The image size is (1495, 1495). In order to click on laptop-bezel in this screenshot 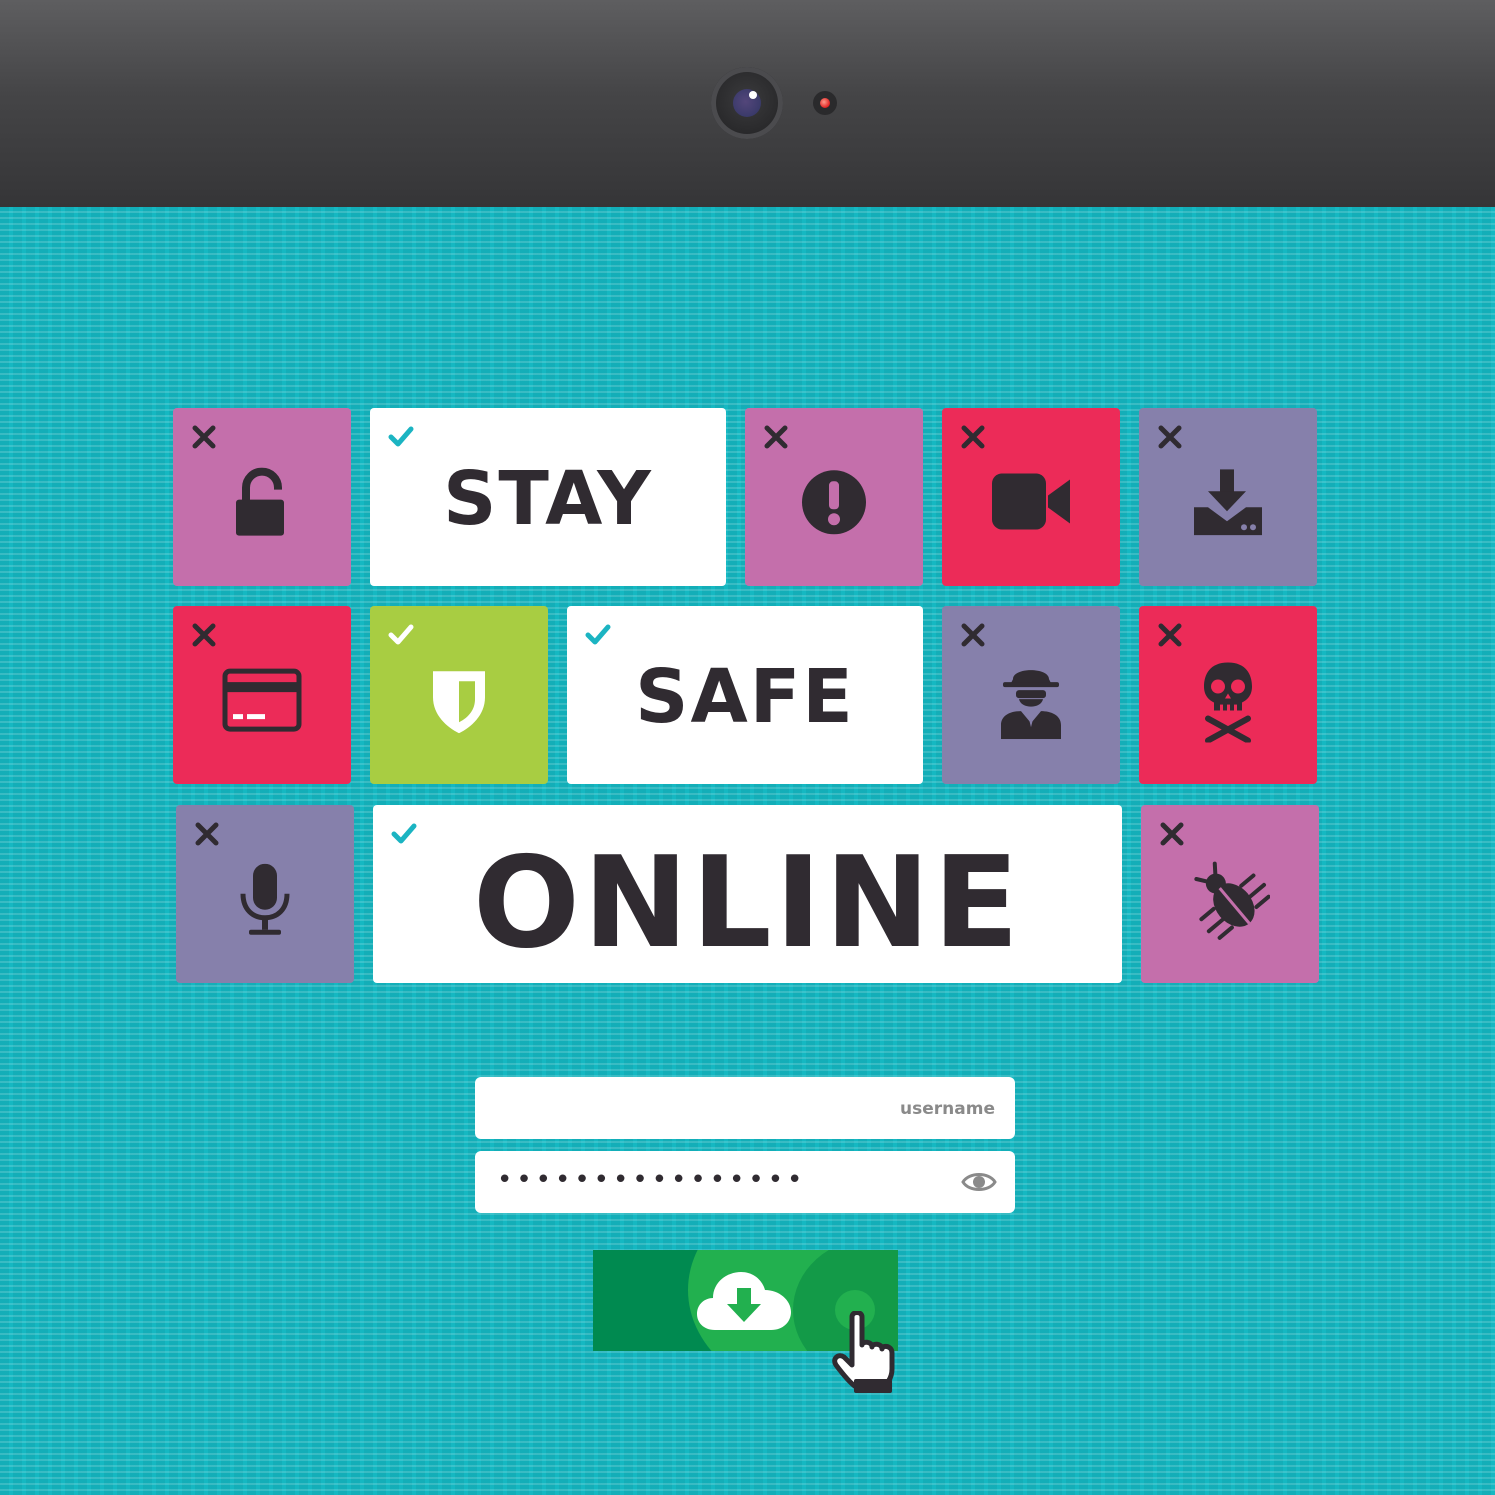, I will do `click(747, 103)`.